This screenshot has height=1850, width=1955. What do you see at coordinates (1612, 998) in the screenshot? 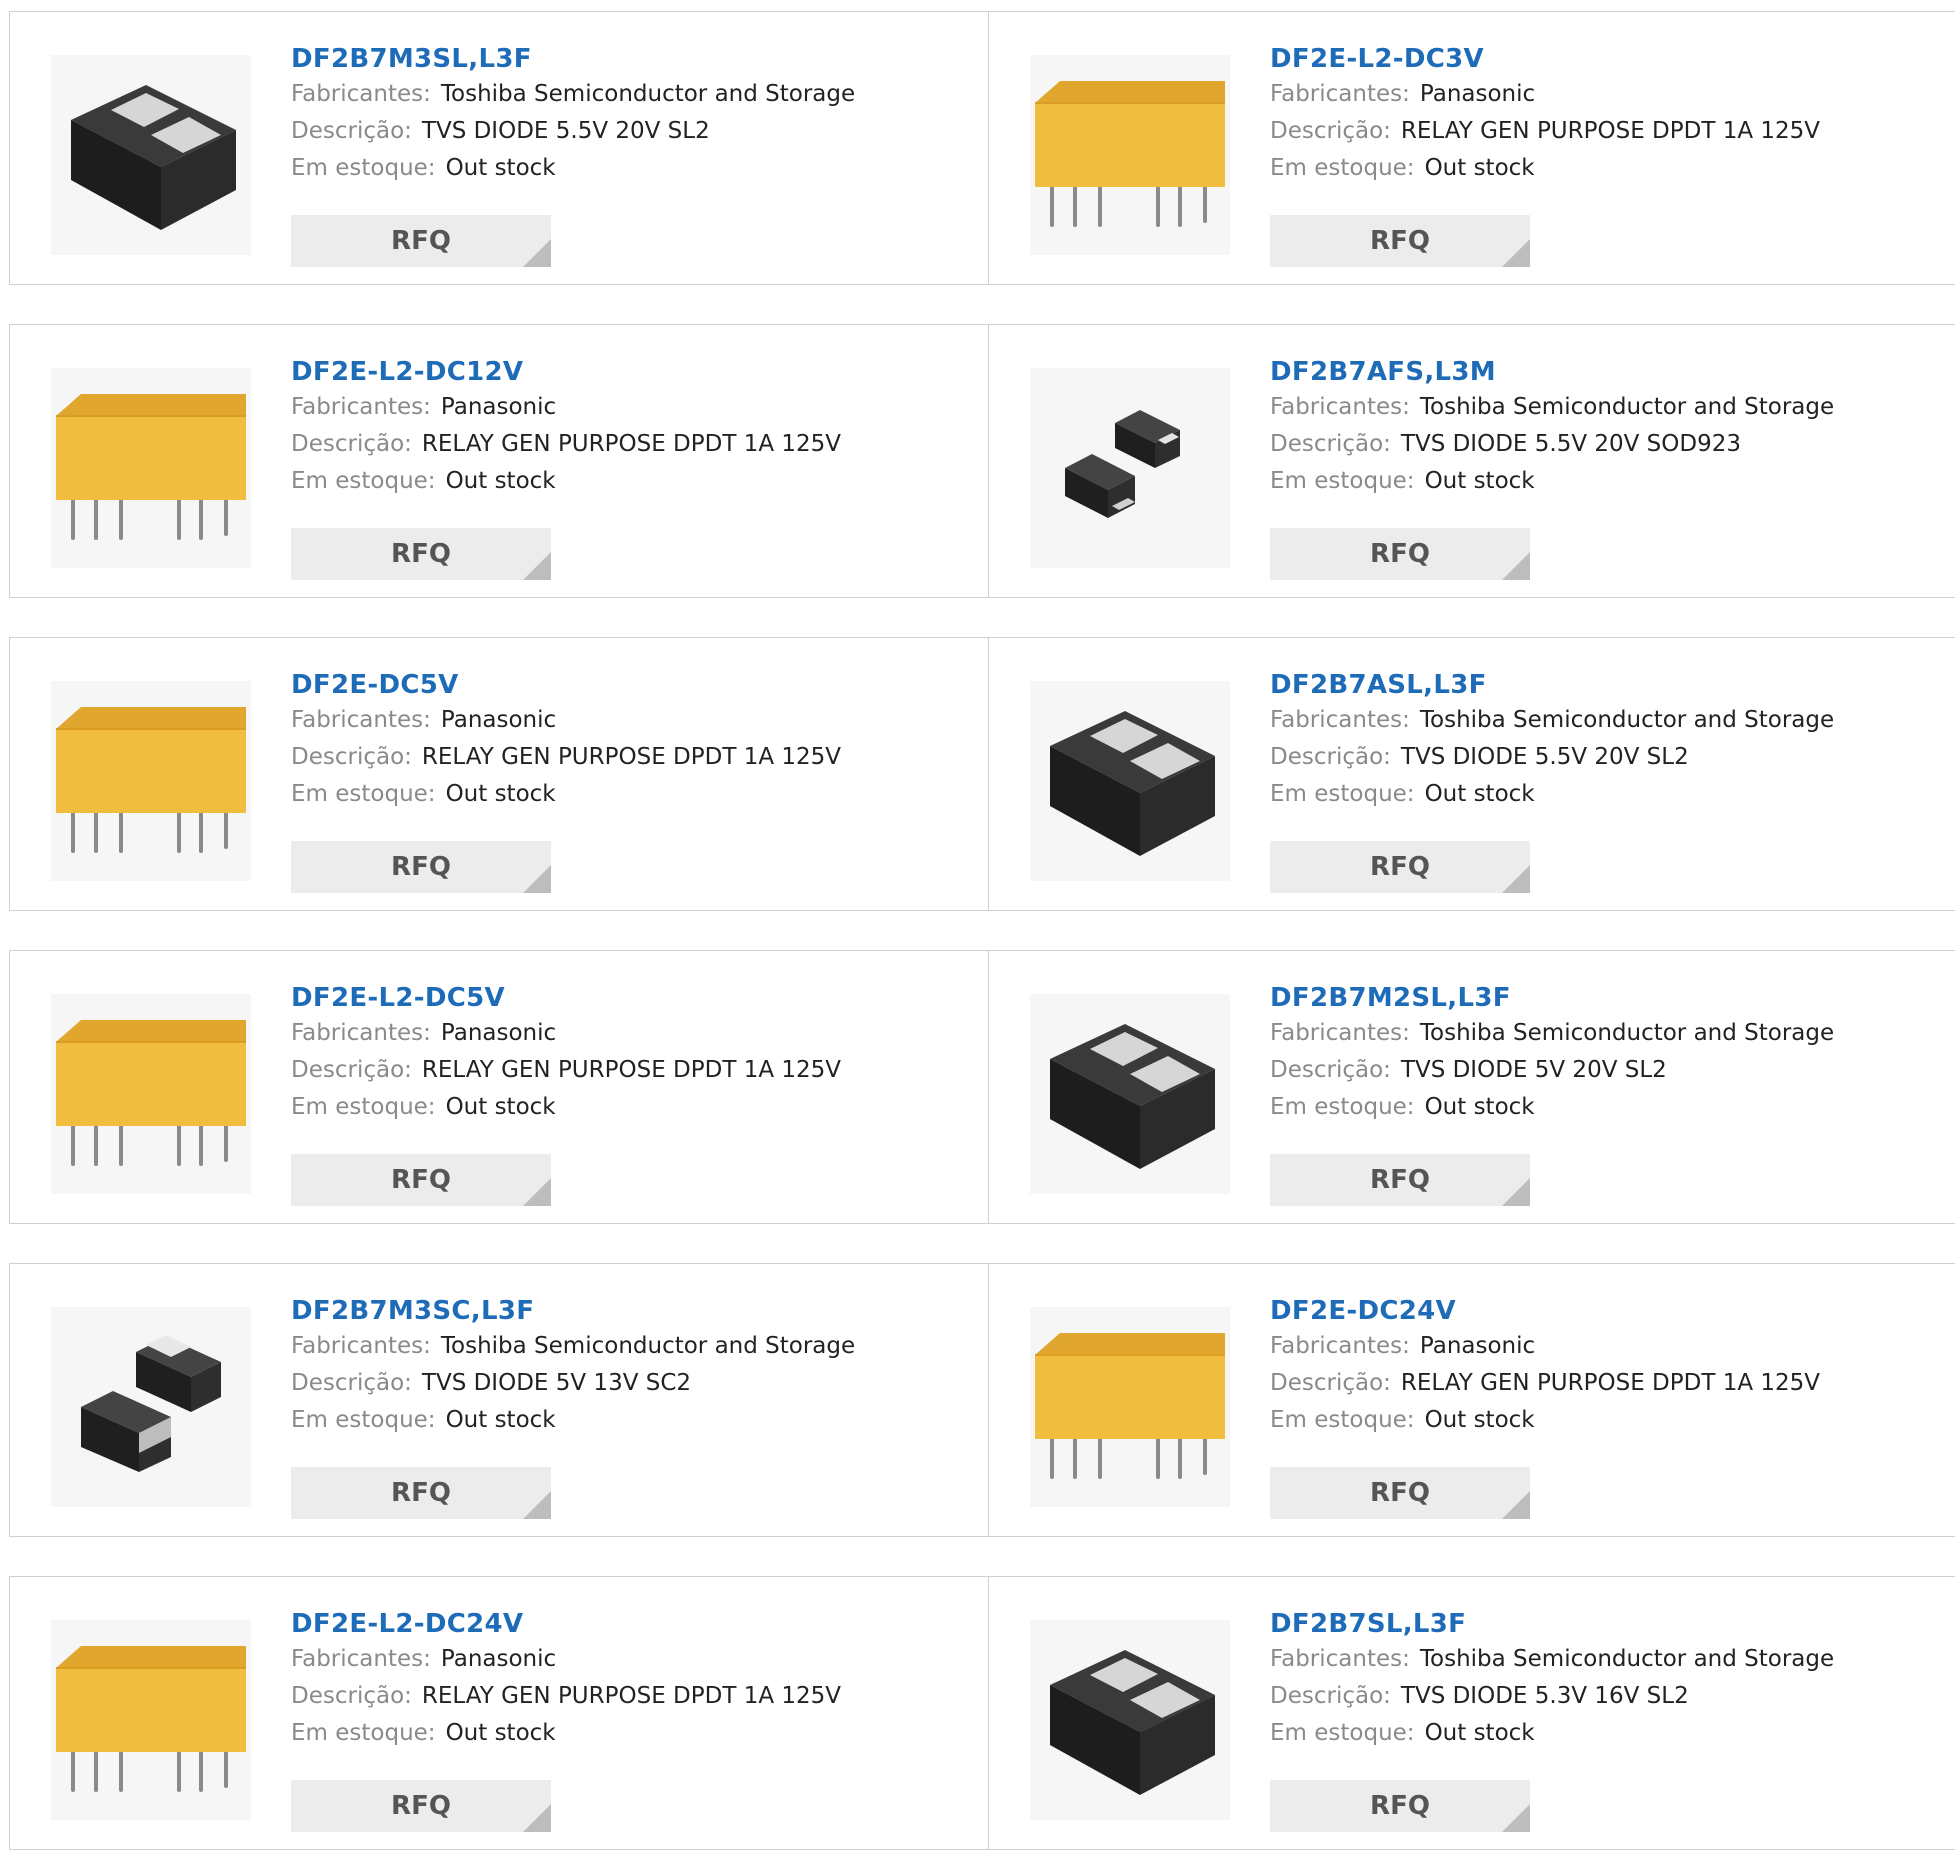
I see `part-number-link: DF2B7M2SL,L3F` at bounding box center [1612, 998].